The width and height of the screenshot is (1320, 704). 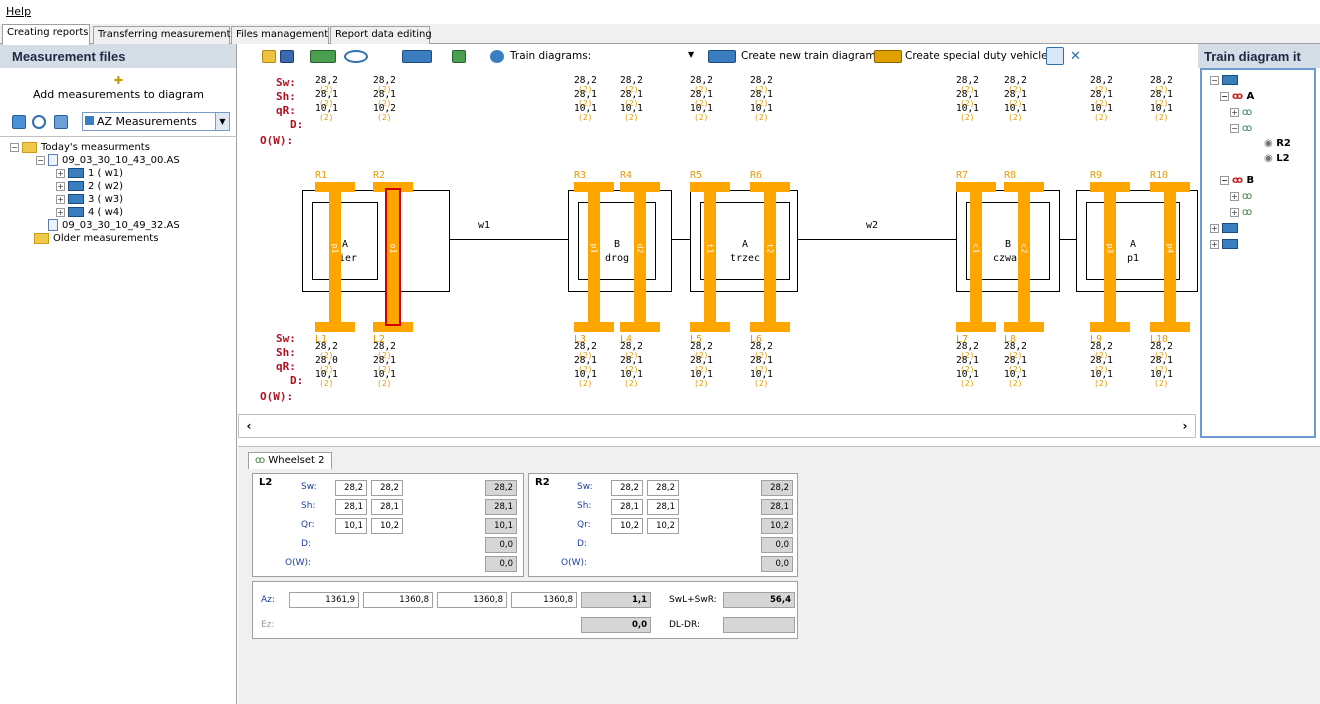 I want to click on row-label-d: D:, so click(x=297, y=124).